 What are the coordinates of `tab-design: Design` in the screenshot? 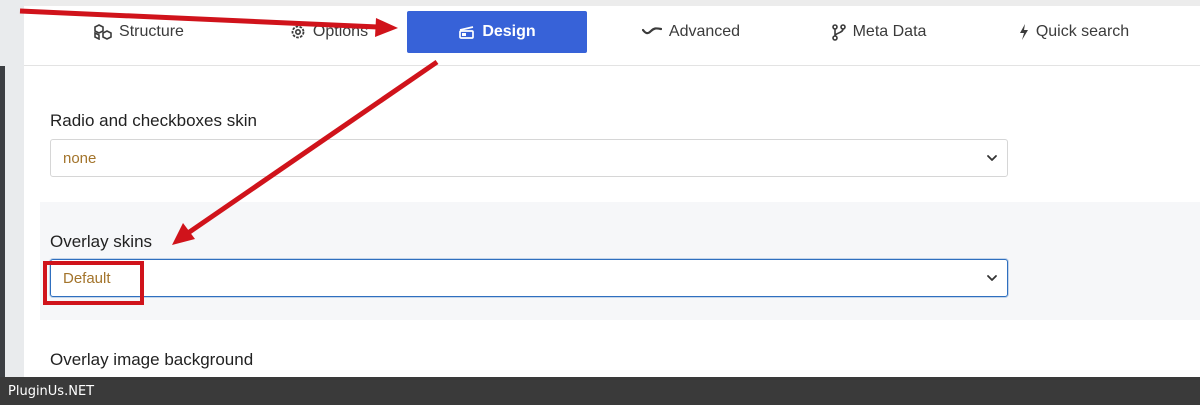 It's located at (497, 32).